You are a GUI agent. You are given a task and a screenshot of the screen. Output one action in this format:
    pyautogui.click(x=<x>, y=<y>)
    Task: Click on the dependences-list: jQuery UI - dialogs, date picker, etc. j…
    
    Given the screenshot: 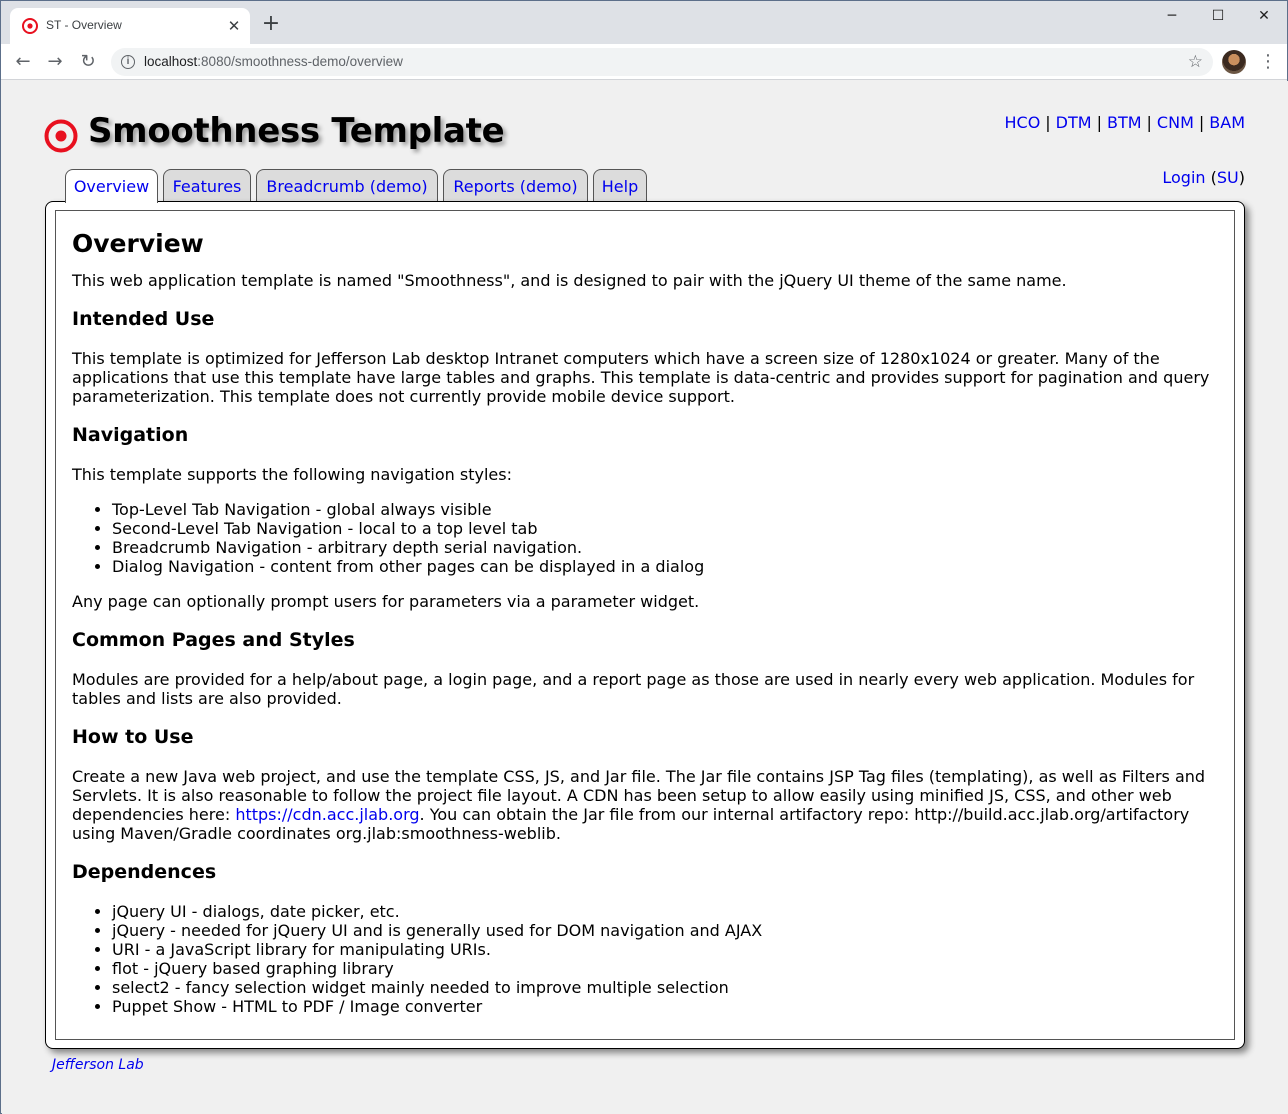 What is the action you would take?
    pyautogui.click(x=645, y=959)
    